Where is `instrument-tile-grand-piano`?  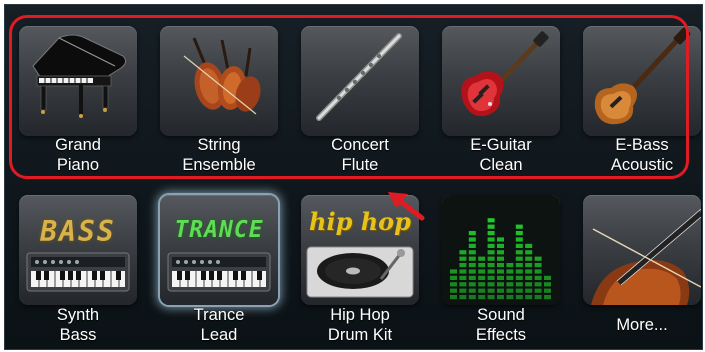
instrument-tile-grand-piano is located at coordinates (78, 81).